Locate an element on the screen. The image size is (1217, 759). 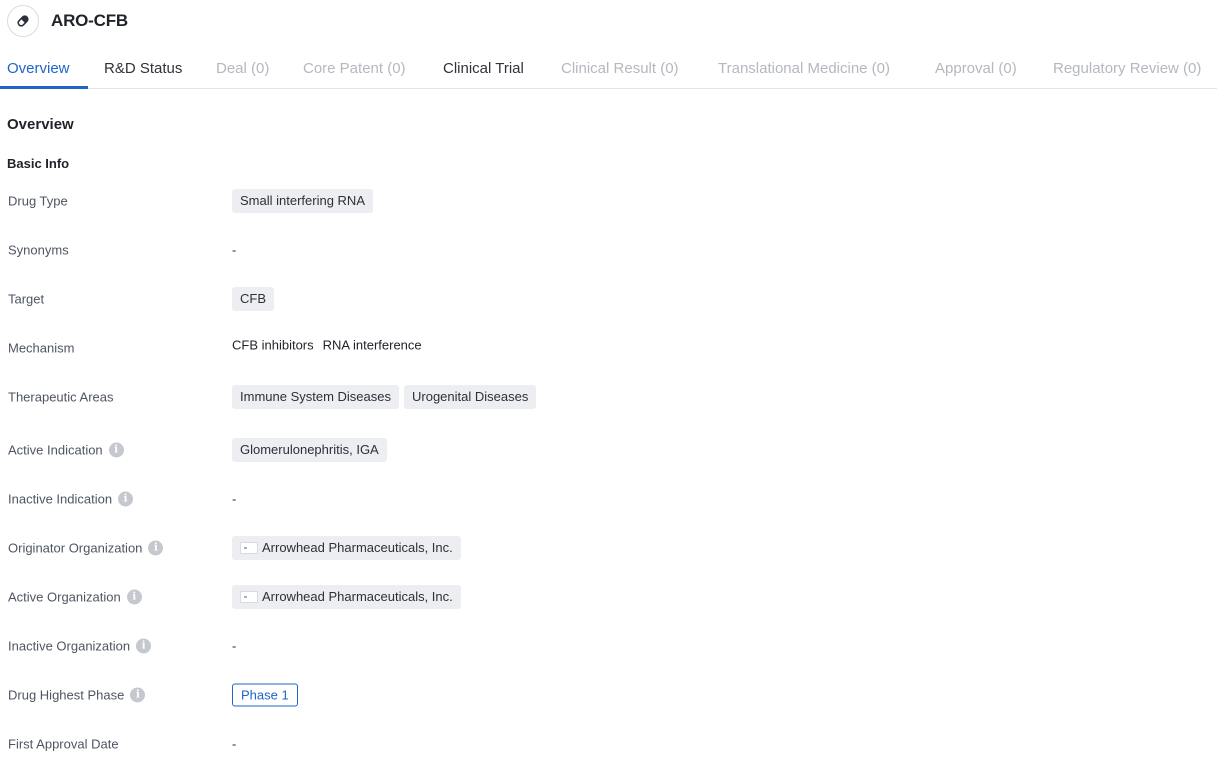
field-label-wrap: Inactive Organization i is located at coordinates (79, 646).